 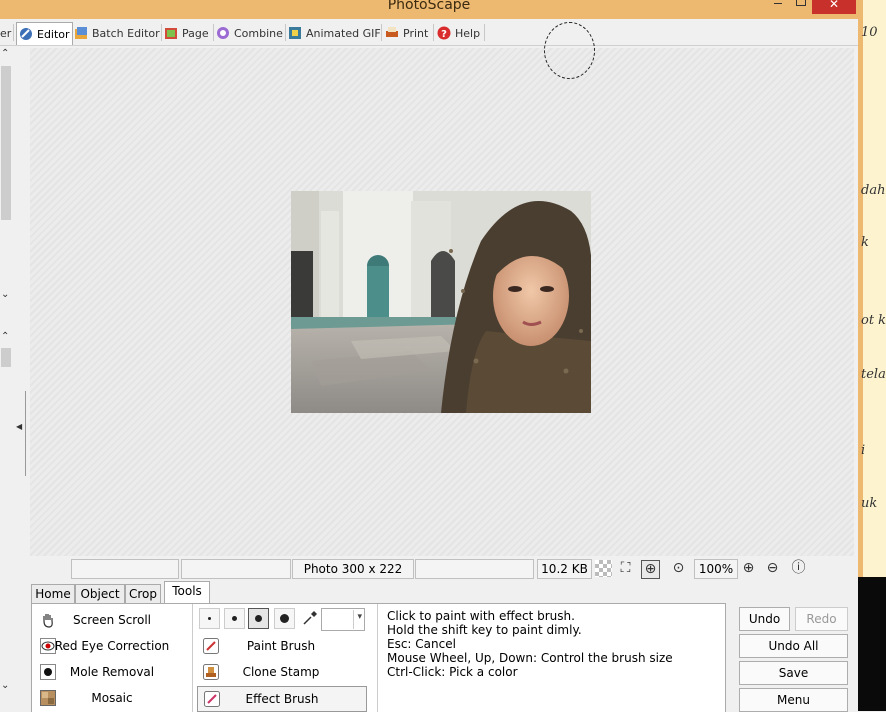 What do you see at coordinates (569, 50) in the screenshot?
I see `brush-cursor` at bounding box center [569, 50].